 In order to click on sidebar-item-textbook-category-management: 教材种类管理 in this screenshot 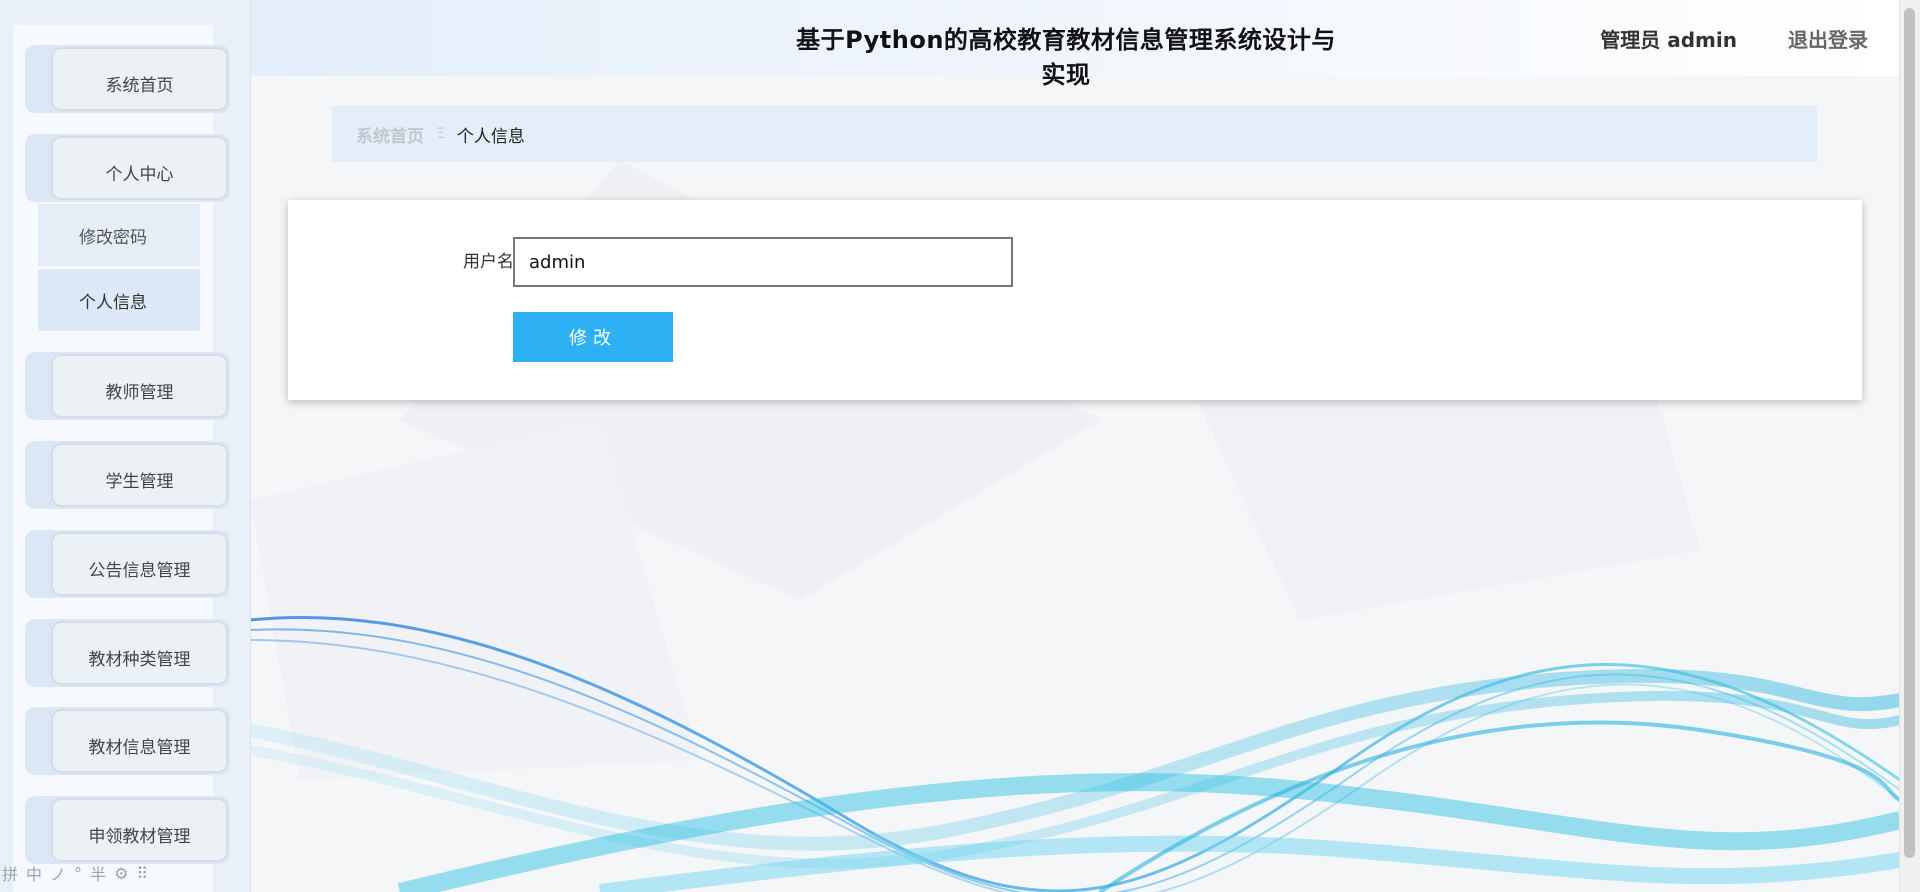, I will do `click(127, 653)`.